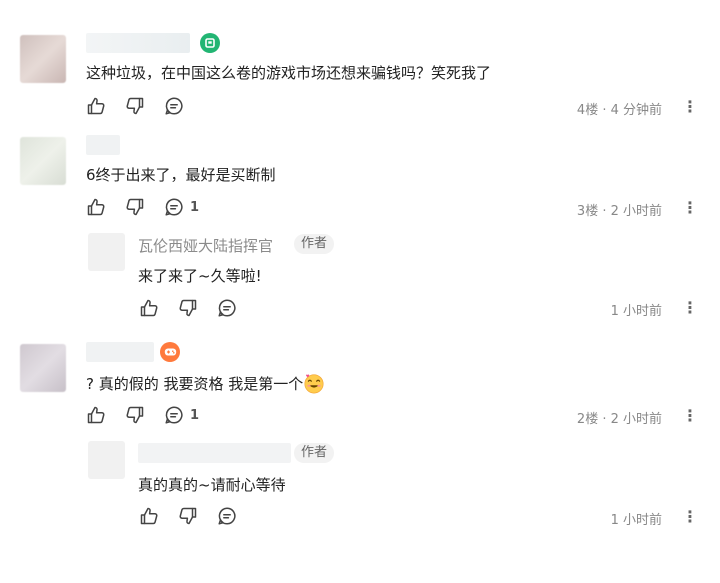 The height and width of the screenshot is (583, 720). What do you see at coordinates (619, 110) in the screenshot?
I see `floor-timestamp: 4楼 · 4 分钟前` at bounding box center [619, 110].